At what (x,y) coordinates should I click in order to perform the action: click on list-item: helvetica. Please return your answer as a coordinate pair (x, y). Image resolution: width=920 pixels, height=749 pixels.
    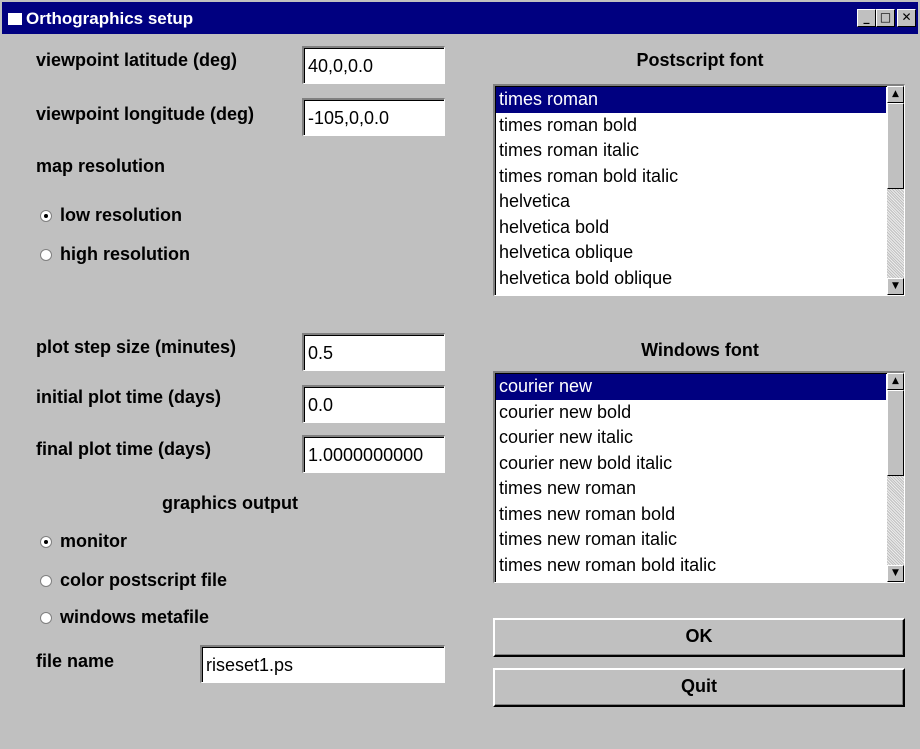
    Looking at the image, I should click on (691, 202).